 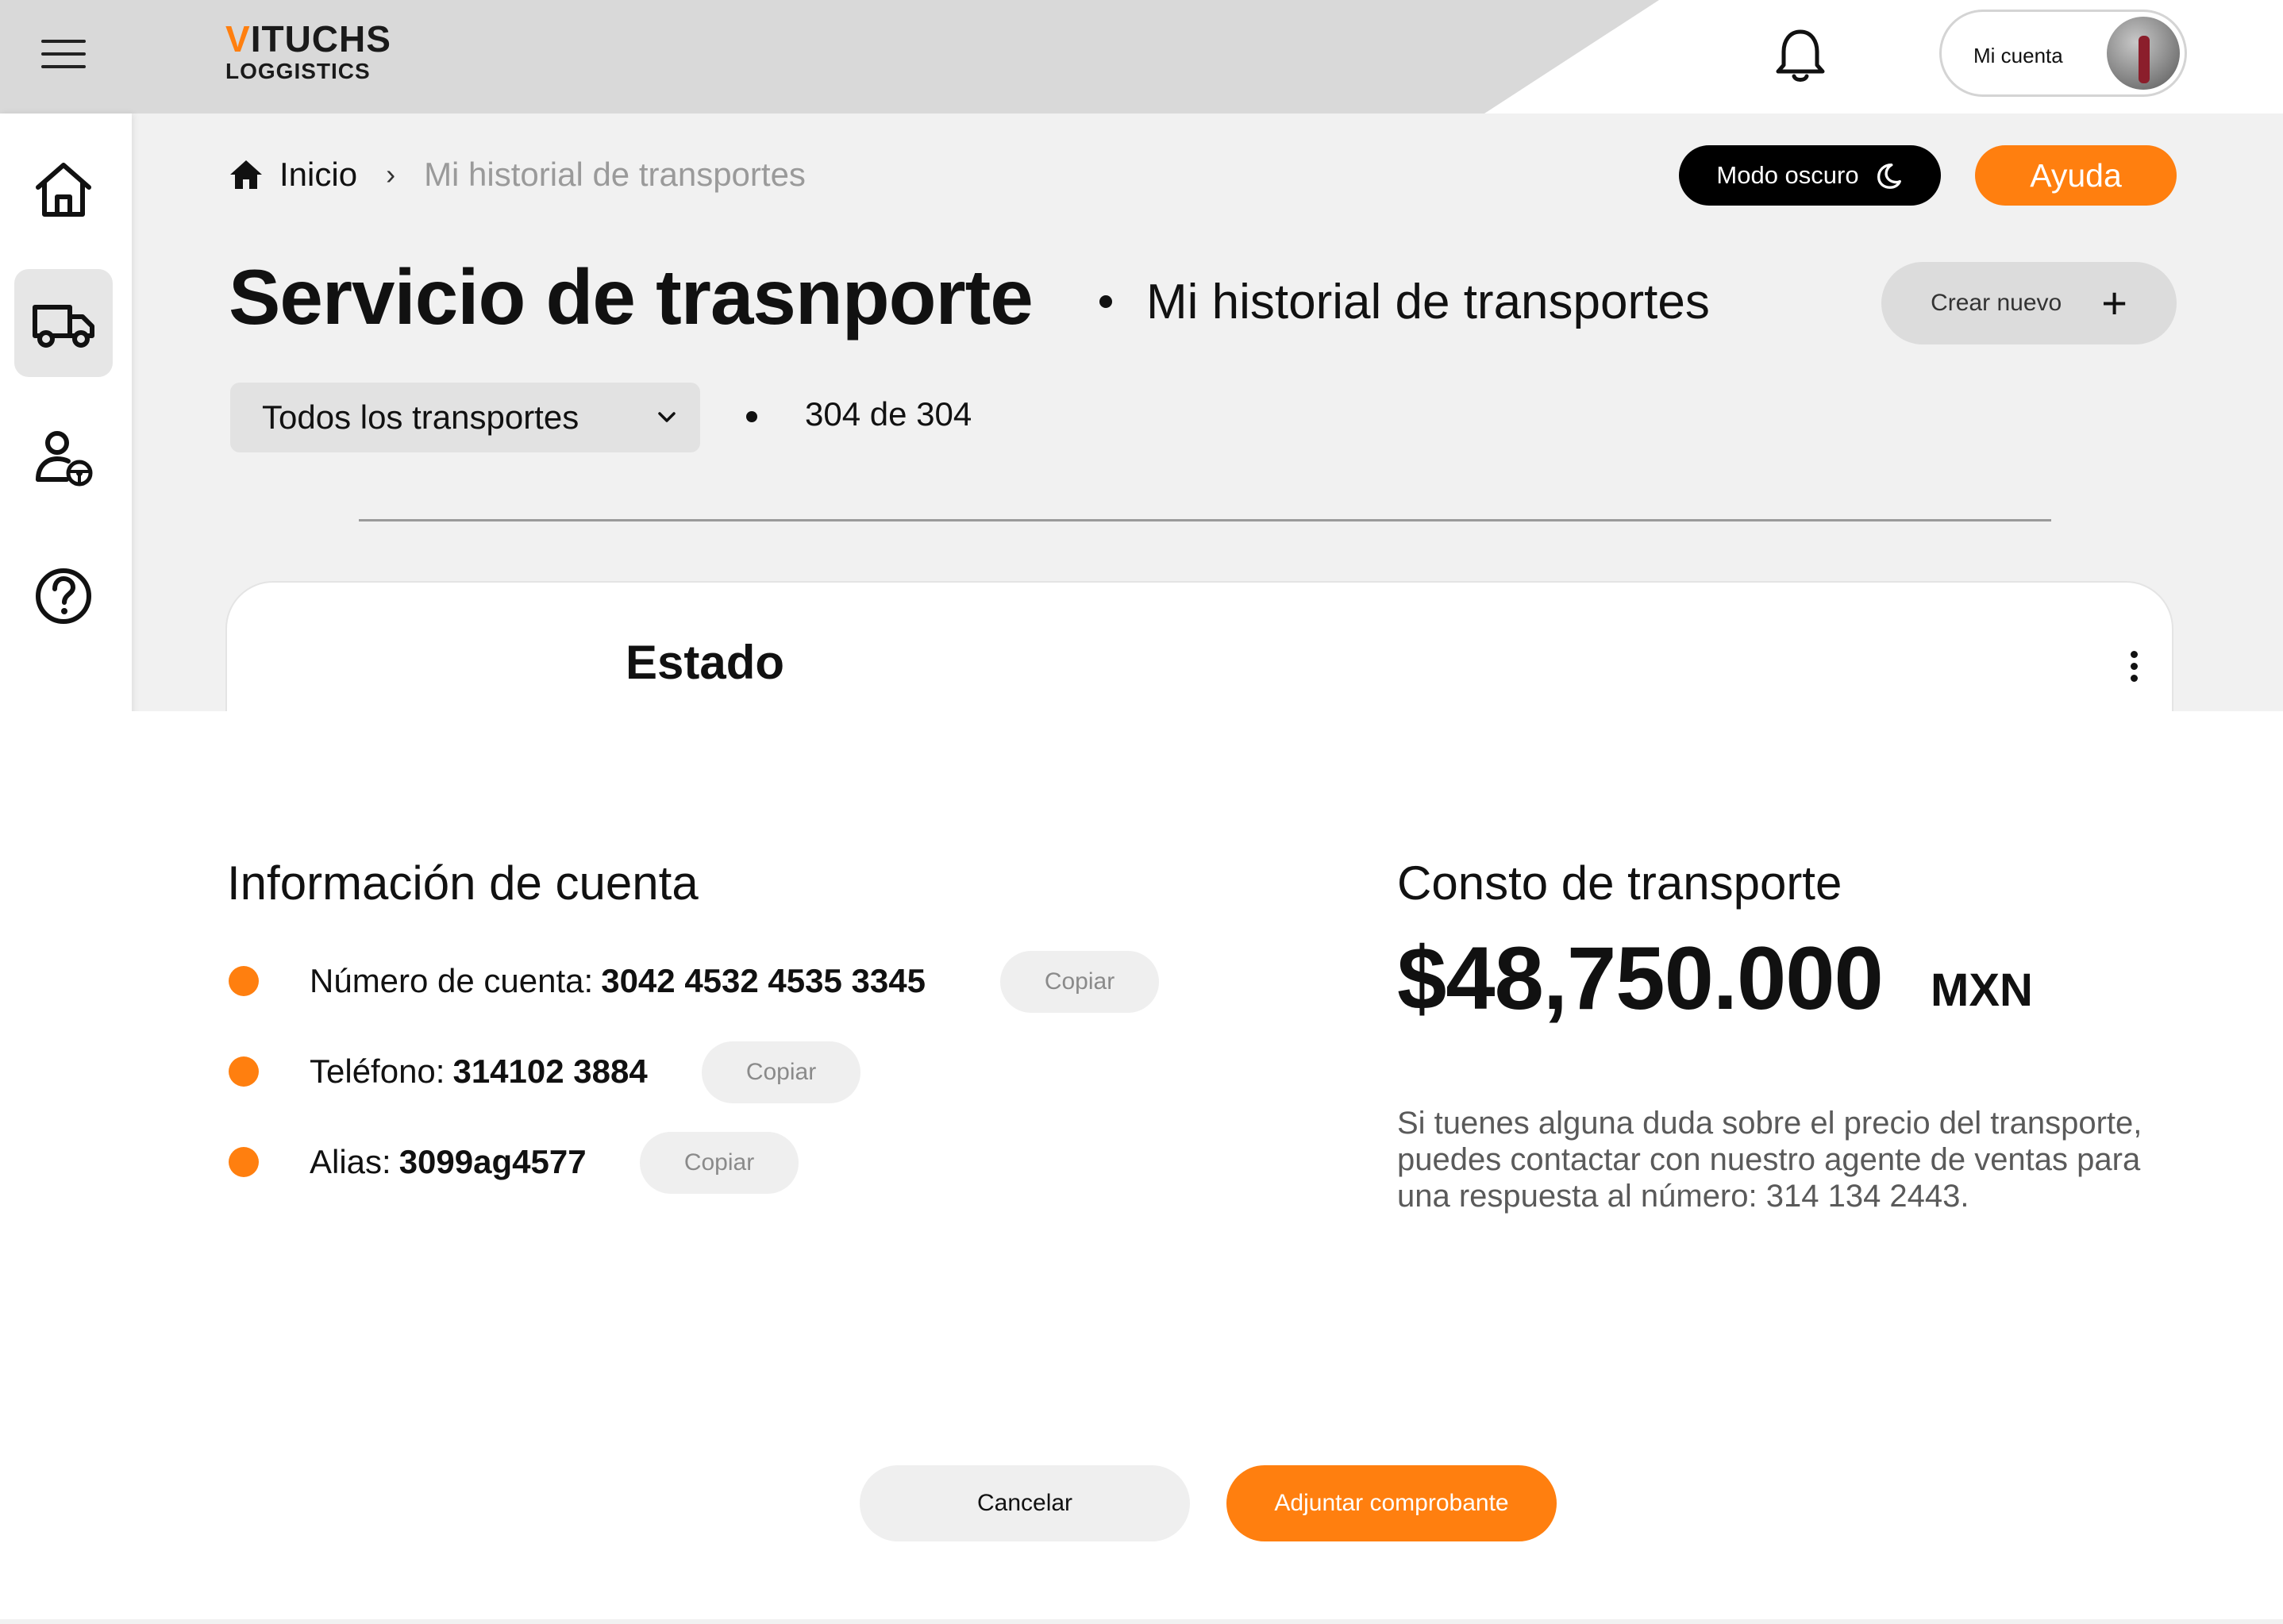 I want to click on chevron-down-icon, so click(x=667, y=417).